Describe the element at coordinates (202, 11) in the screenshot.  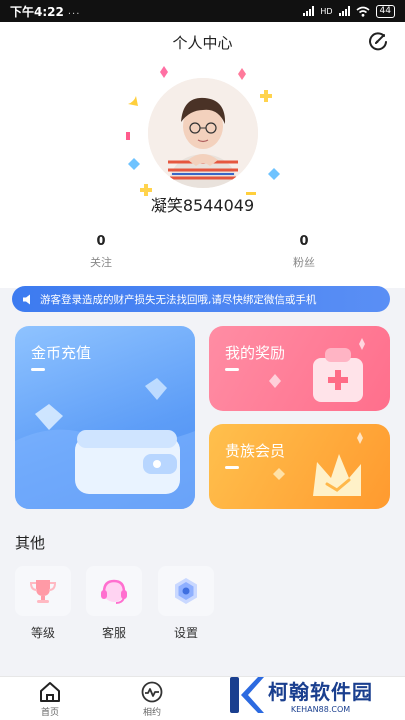
I see `status-bar: 下午4:22 ... HD 44` at that location.